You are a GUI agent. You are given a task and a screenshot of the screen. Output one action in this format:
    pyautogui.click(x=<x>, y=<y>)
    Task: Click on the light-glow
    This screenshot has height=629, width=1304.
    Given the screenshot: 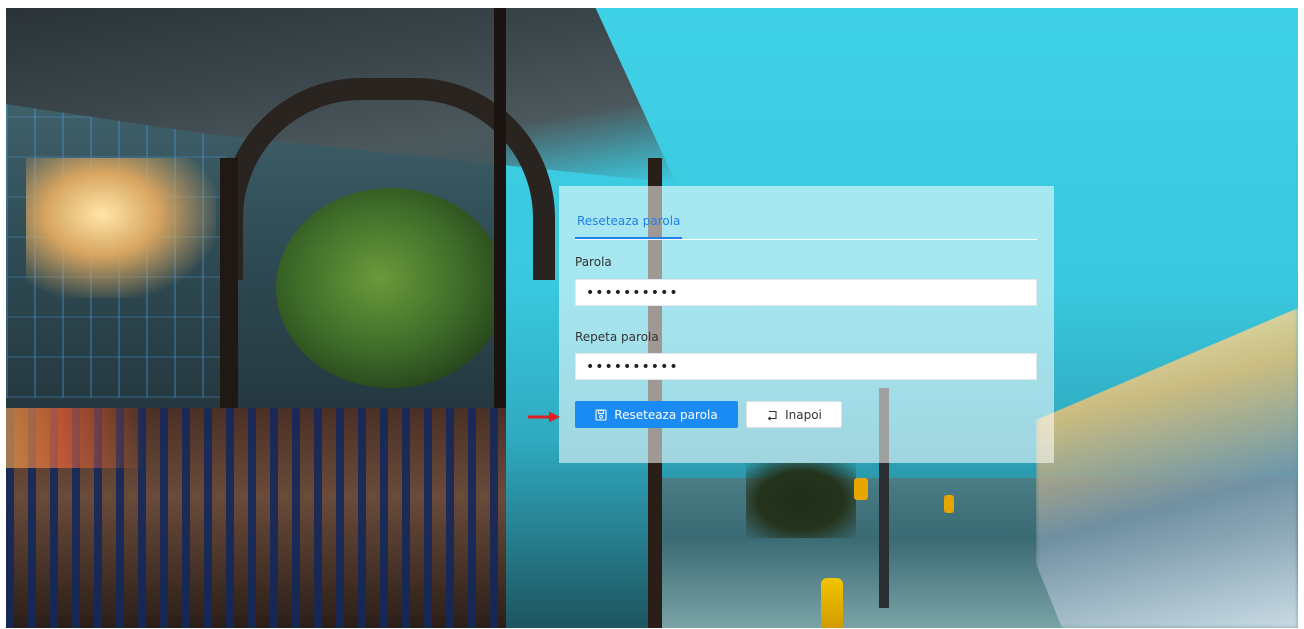 What is the action you would take?
    pyautogui.click(x=121, y=228)
    